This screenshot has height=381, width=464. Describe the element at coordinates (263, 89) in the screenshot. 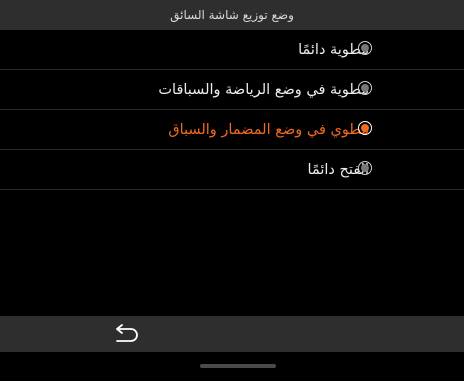

I see `option-label: مطوية في وضع الرياضة والسباقات` at that location.